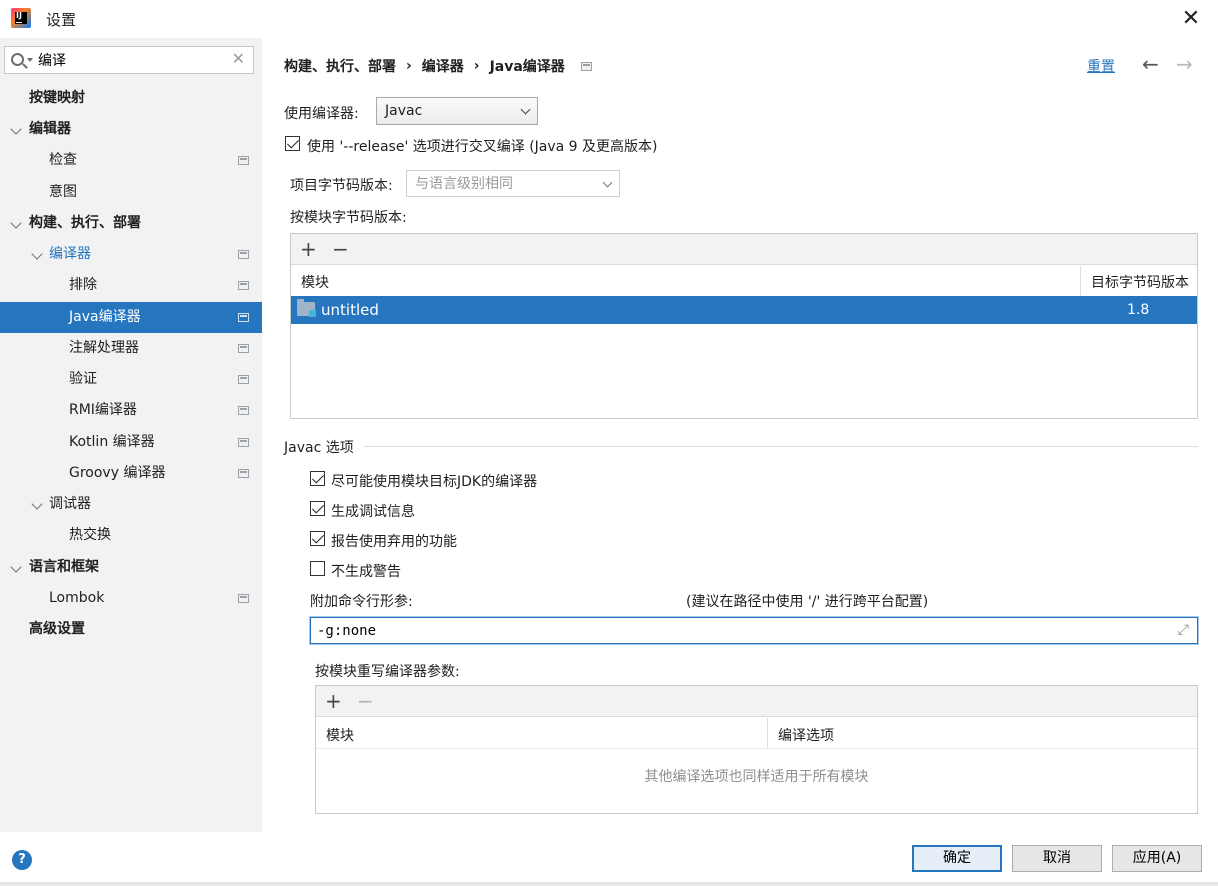 This screenshot has height=886, width=1218. What do you see at coordinates (17, 59) in the screenshot?
I see `search-icon` at bounding box center [17, 59].